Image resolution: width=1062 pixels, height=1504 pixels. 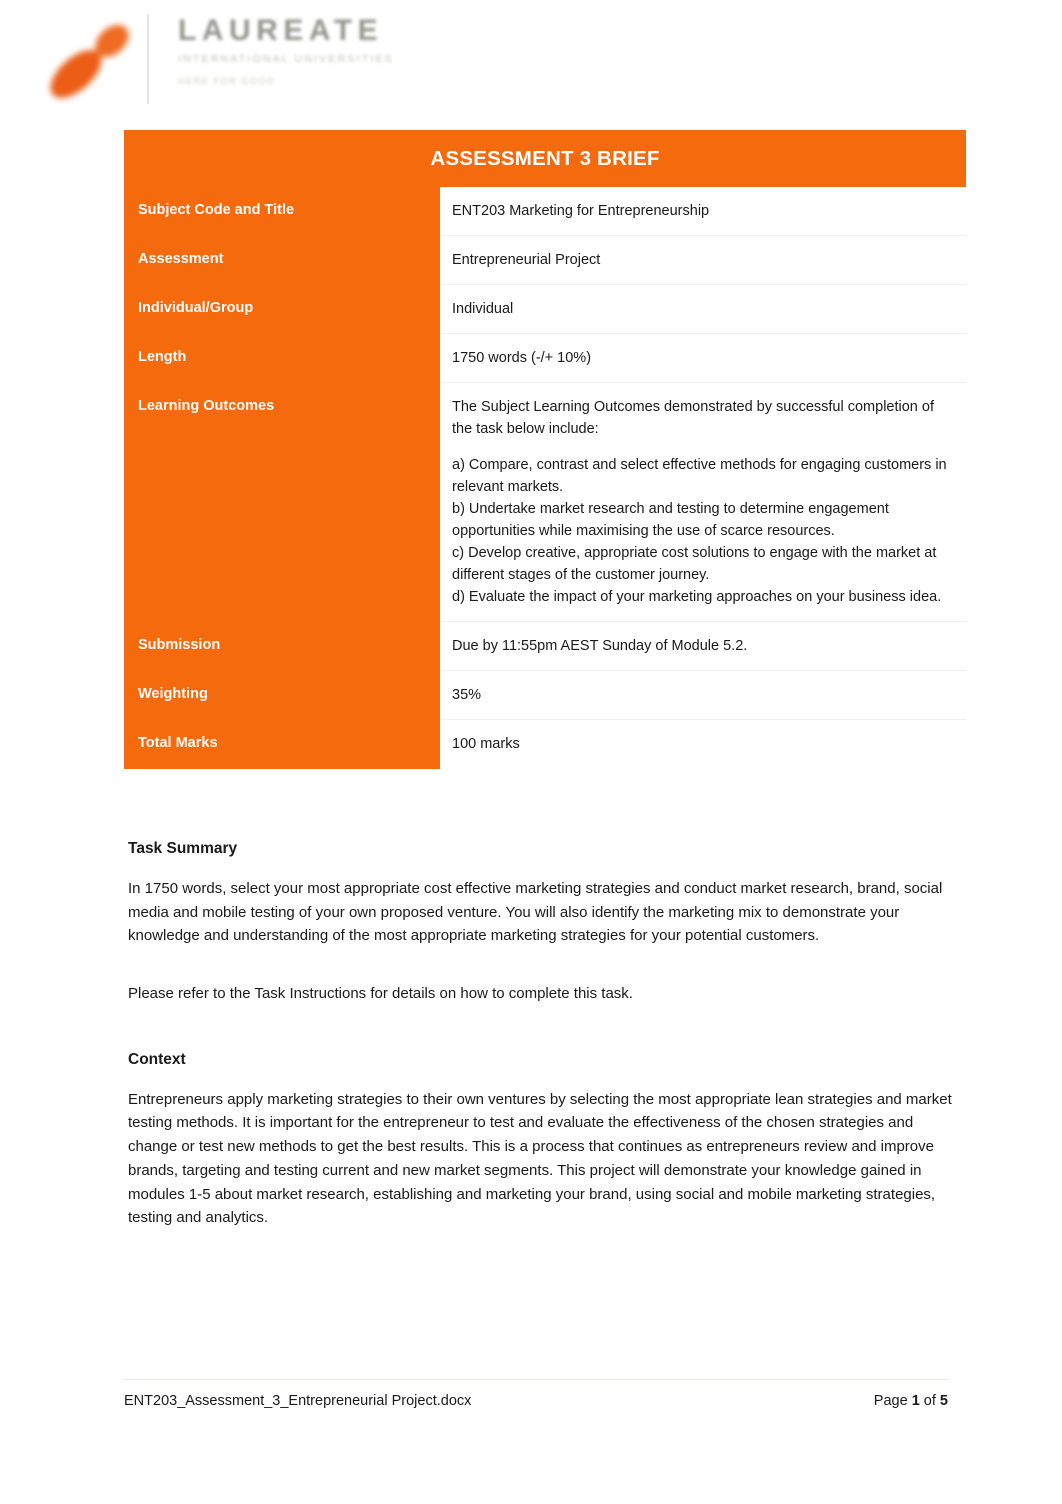 What do you see at coordinates (157, 1059) in the screenshot?
I see `context-heading: Context` at bounding box center [157, 1059].